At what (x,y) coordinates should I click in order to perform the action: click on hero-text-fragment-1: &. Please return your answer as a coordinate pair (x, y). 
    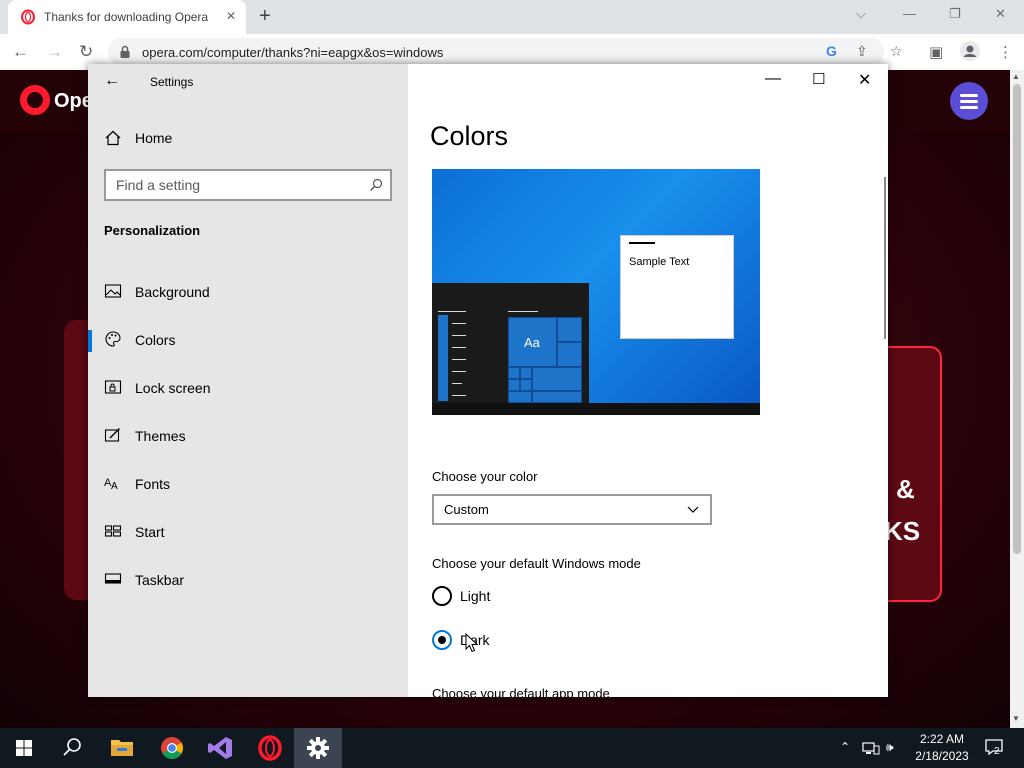
    Looking at the image, I should click on (905, 489).